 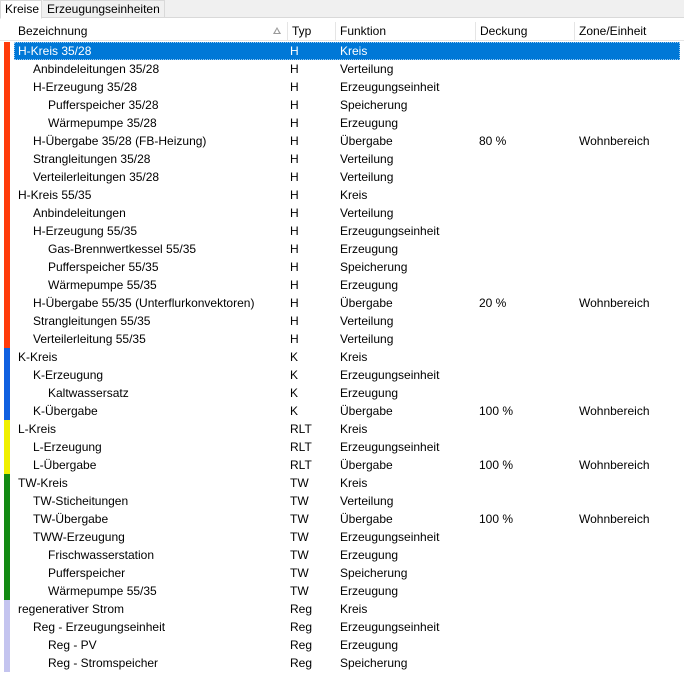 What do you see at coordinates (342, 537) in the screenshot?
I see `table-row: TWW-Erzeugung TW Erzeugungseinheit` at bounding box center [342, 537].